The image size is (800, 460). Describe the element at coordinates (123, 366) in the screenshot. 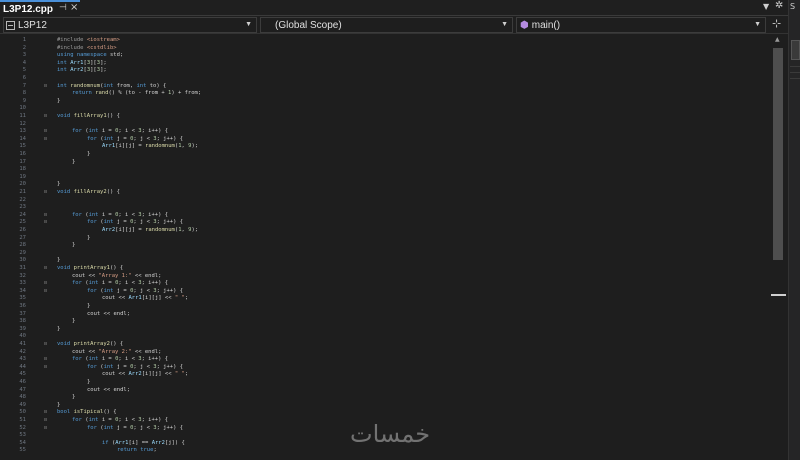

I see `code-token: j =` at that location.